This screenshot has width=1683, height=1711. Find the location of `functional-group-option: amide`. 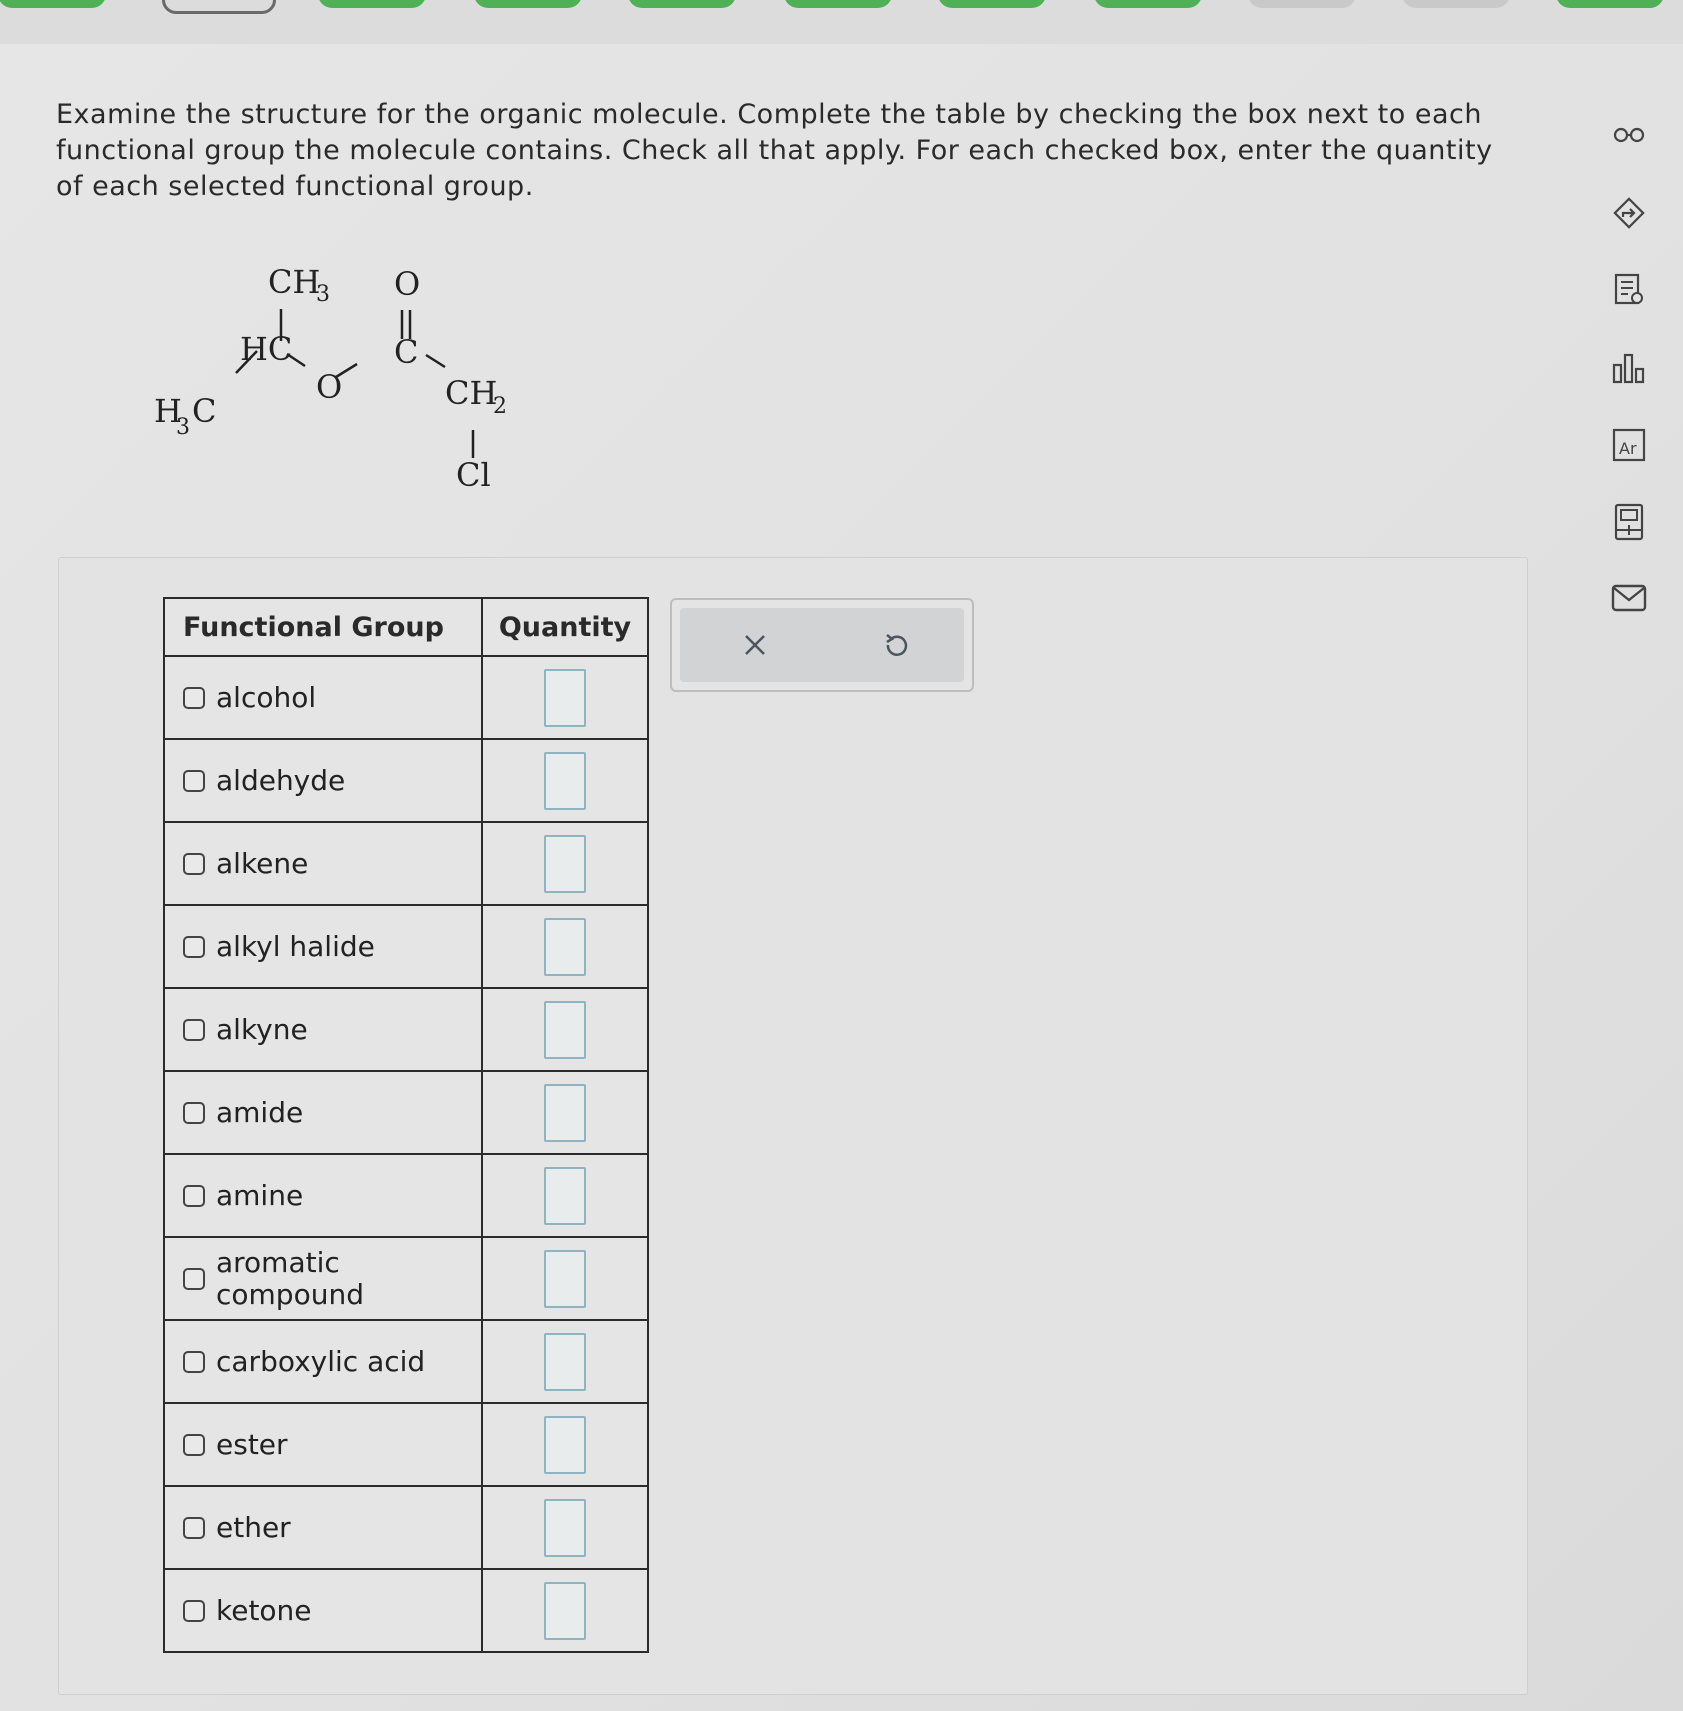

functional-group-option: amide is located at coordinates (332, 1112).